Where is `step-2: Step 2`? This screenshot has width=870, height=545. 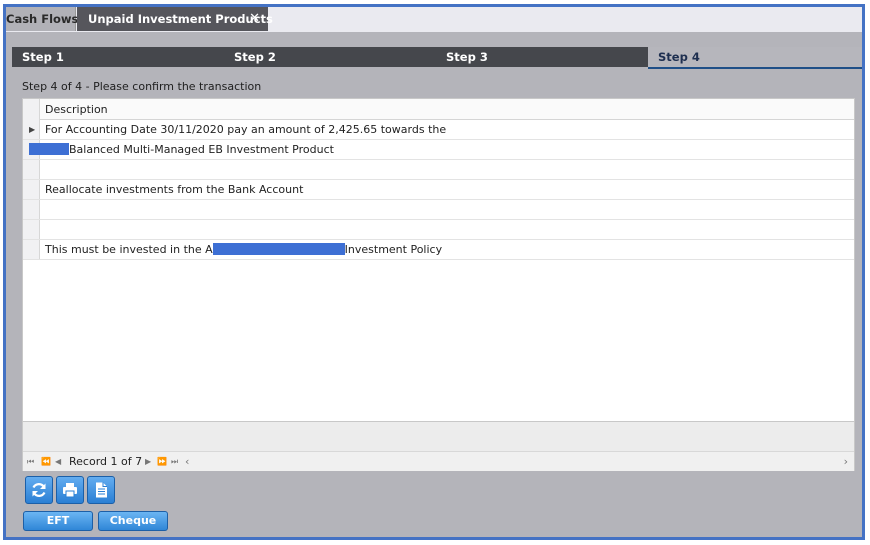
step-2: Step 2 is located at coordinates (255, 57).